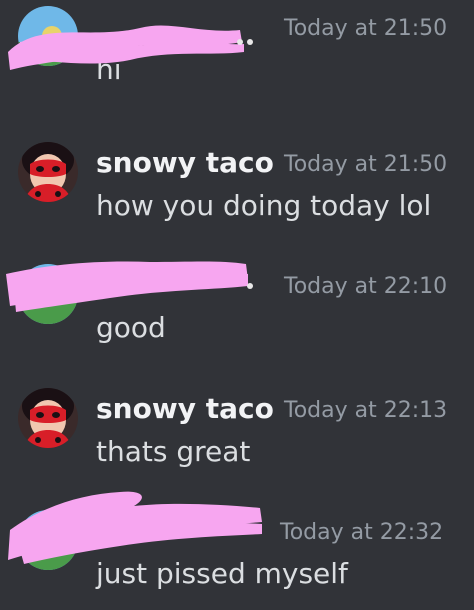 The height and width of the screenshot is (610, 474). I want to click on message-text: good, so click(131, 327).